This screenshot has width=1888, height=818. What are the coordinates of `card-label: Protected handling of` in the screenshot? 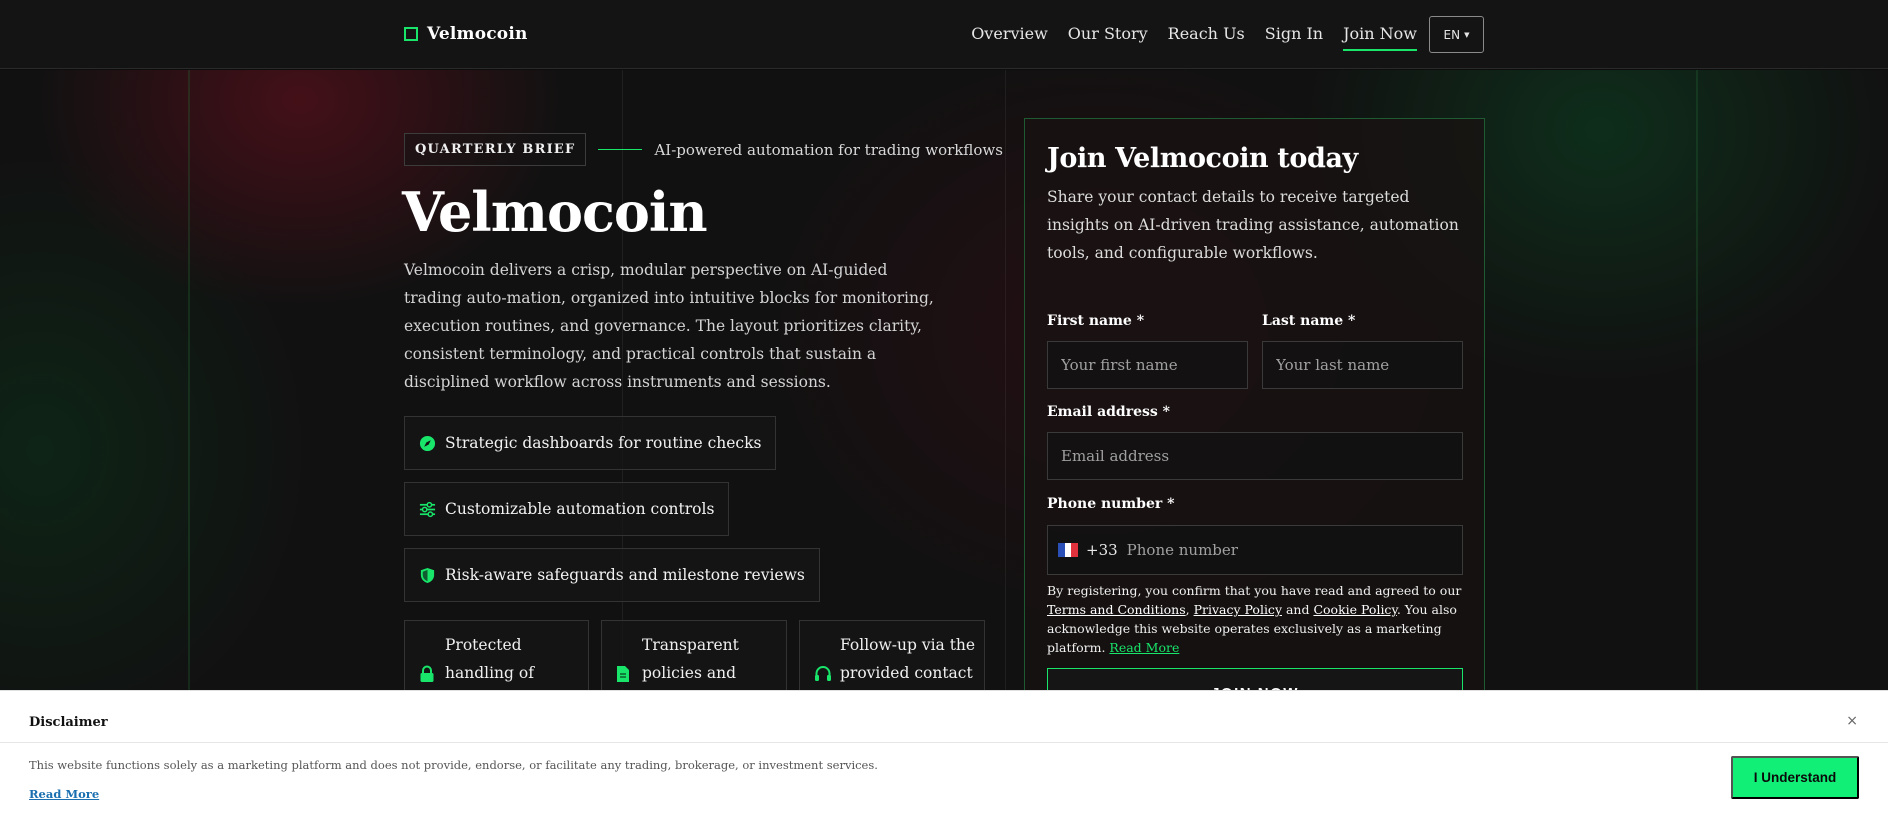 It's located at (489, 659).